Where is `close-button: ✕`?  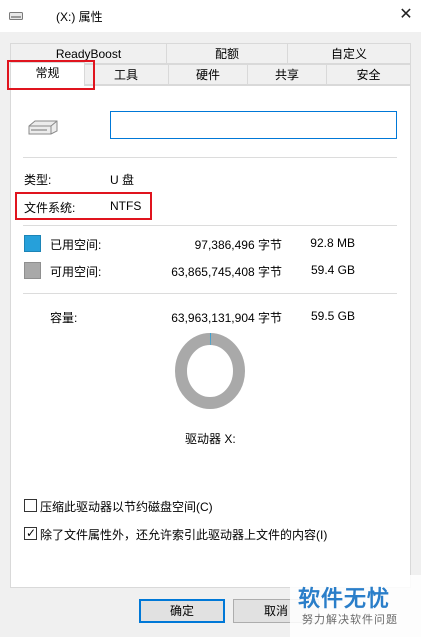
close-button: ✕ is located at coordinates (406, 15).